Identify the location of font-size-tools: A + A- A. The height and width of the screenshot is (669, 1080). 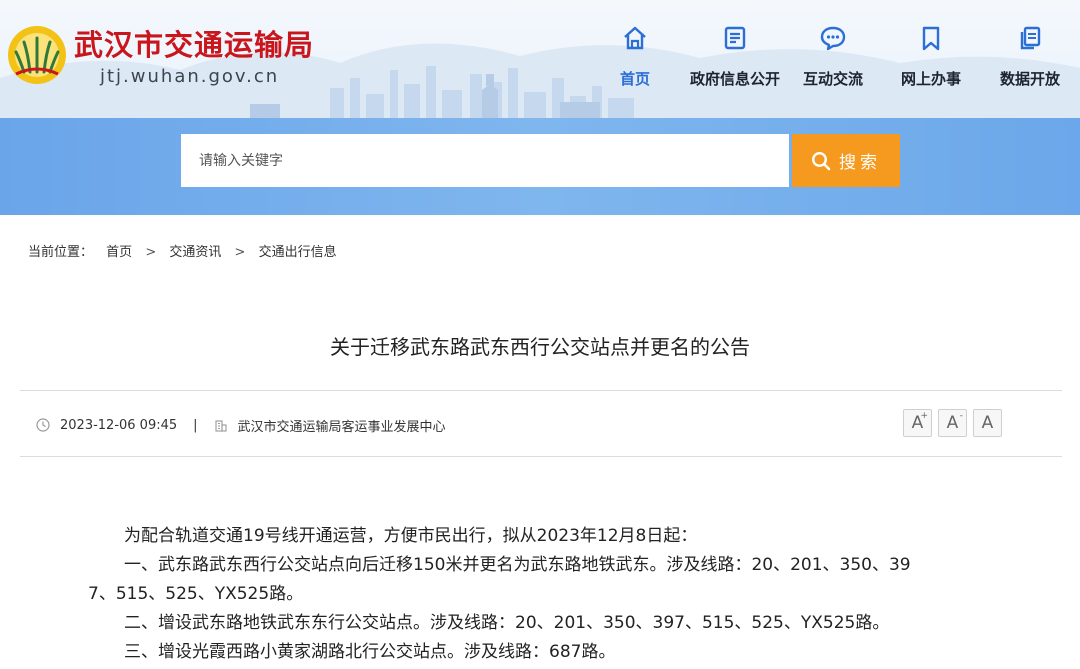
(952, 423).